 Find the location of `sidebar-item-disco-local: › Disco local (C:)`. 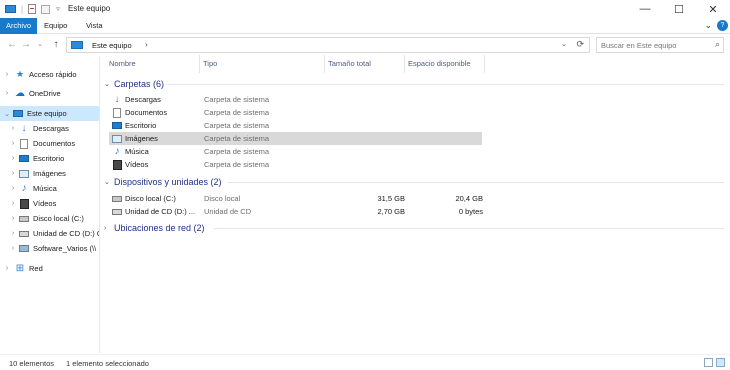

sidebar-item-disco-local: › Disco local (C:) is located at coordinates (49, 218).